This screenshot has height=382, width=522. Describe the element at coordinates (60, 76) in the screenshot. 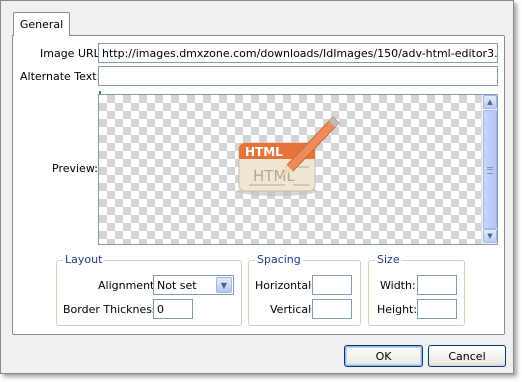

I see `alternate-text-label: Alternate Text:` at that location.